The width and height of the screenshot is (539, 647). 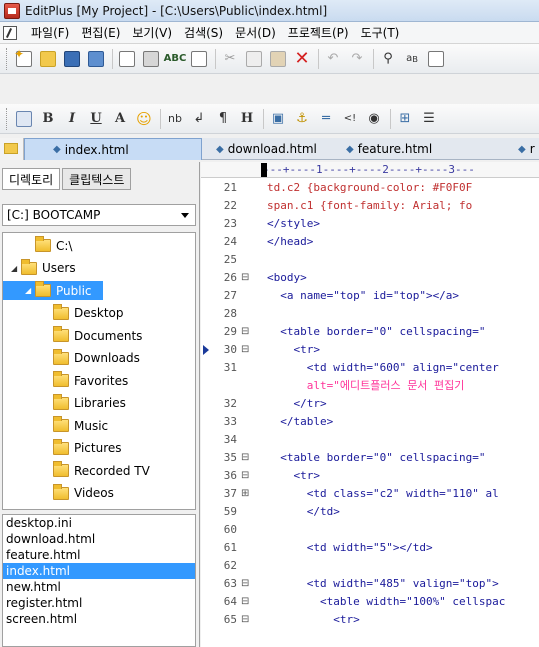 What do you see at coordinates (412, 59) in the screenshot?
I see `replace-icon: aB` at bounding box center [412, 59].